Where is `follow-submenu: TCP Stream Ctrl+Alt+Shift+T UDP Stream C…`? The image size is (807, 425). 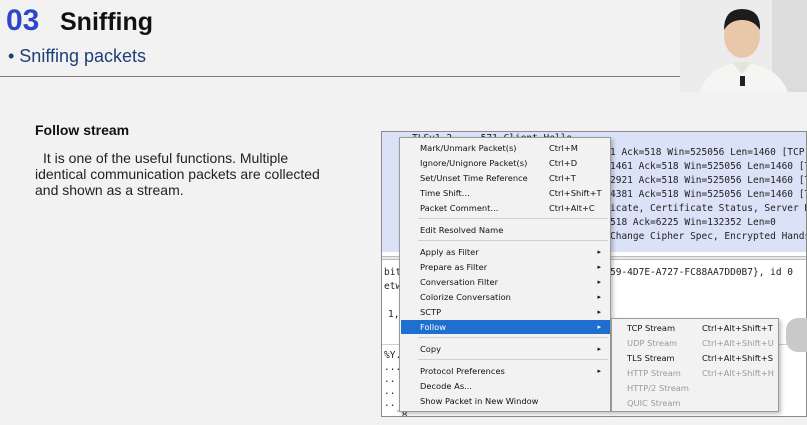
follow-submenu: TCP Stream Ctrl+Alt+Shift+T UDP Stream C… is located at coordinates (695, 365).